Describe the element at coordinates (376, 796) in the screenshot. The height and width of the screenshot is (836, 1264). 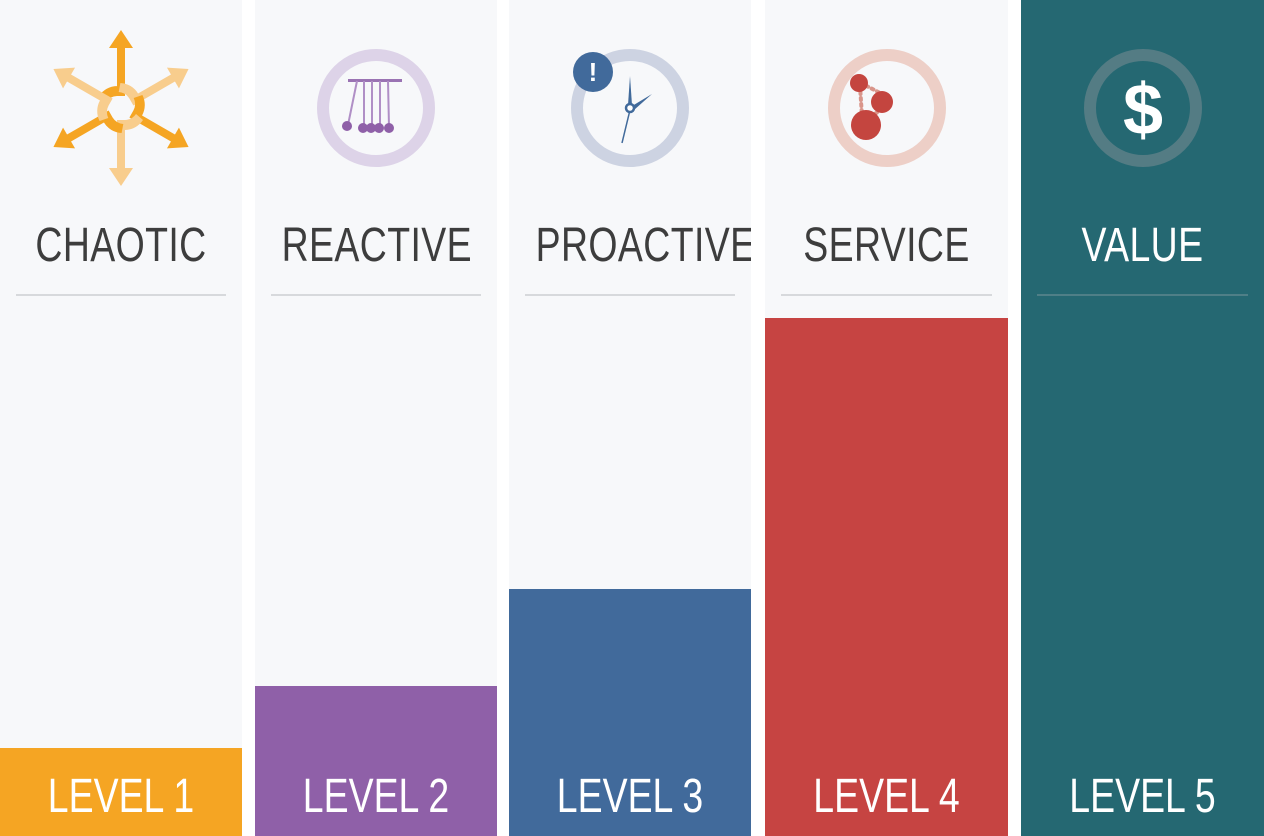
I see `level-label: LEVEL 2` at that location.